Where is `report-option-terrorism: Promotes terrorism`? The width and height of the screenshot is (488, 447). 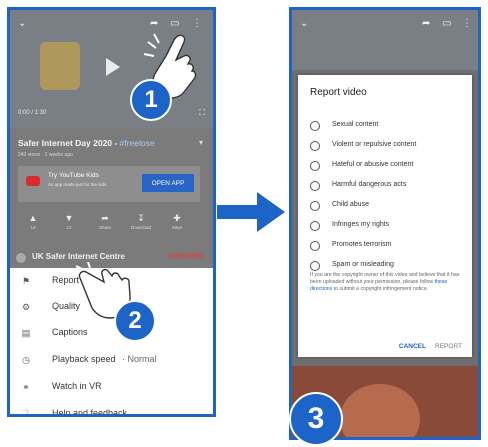 report-option-terrorism: Promotes terrorism is located at coordinates (387, 247).